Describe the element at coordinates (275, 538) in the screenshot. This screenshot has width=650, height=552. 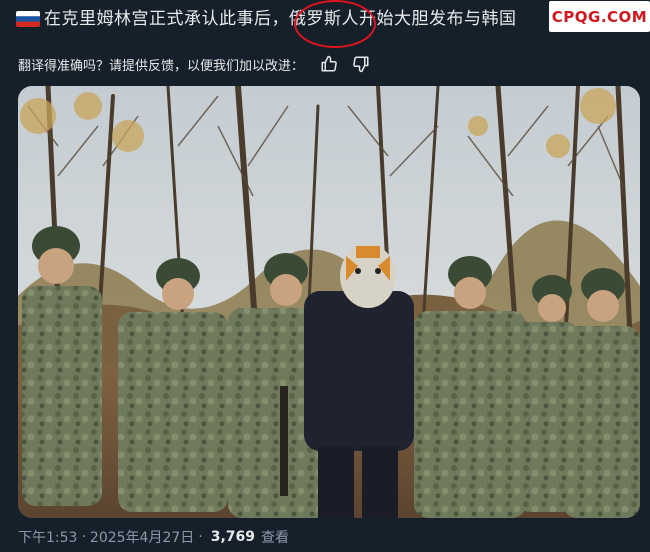
I see `views-label: 查看` at that location.